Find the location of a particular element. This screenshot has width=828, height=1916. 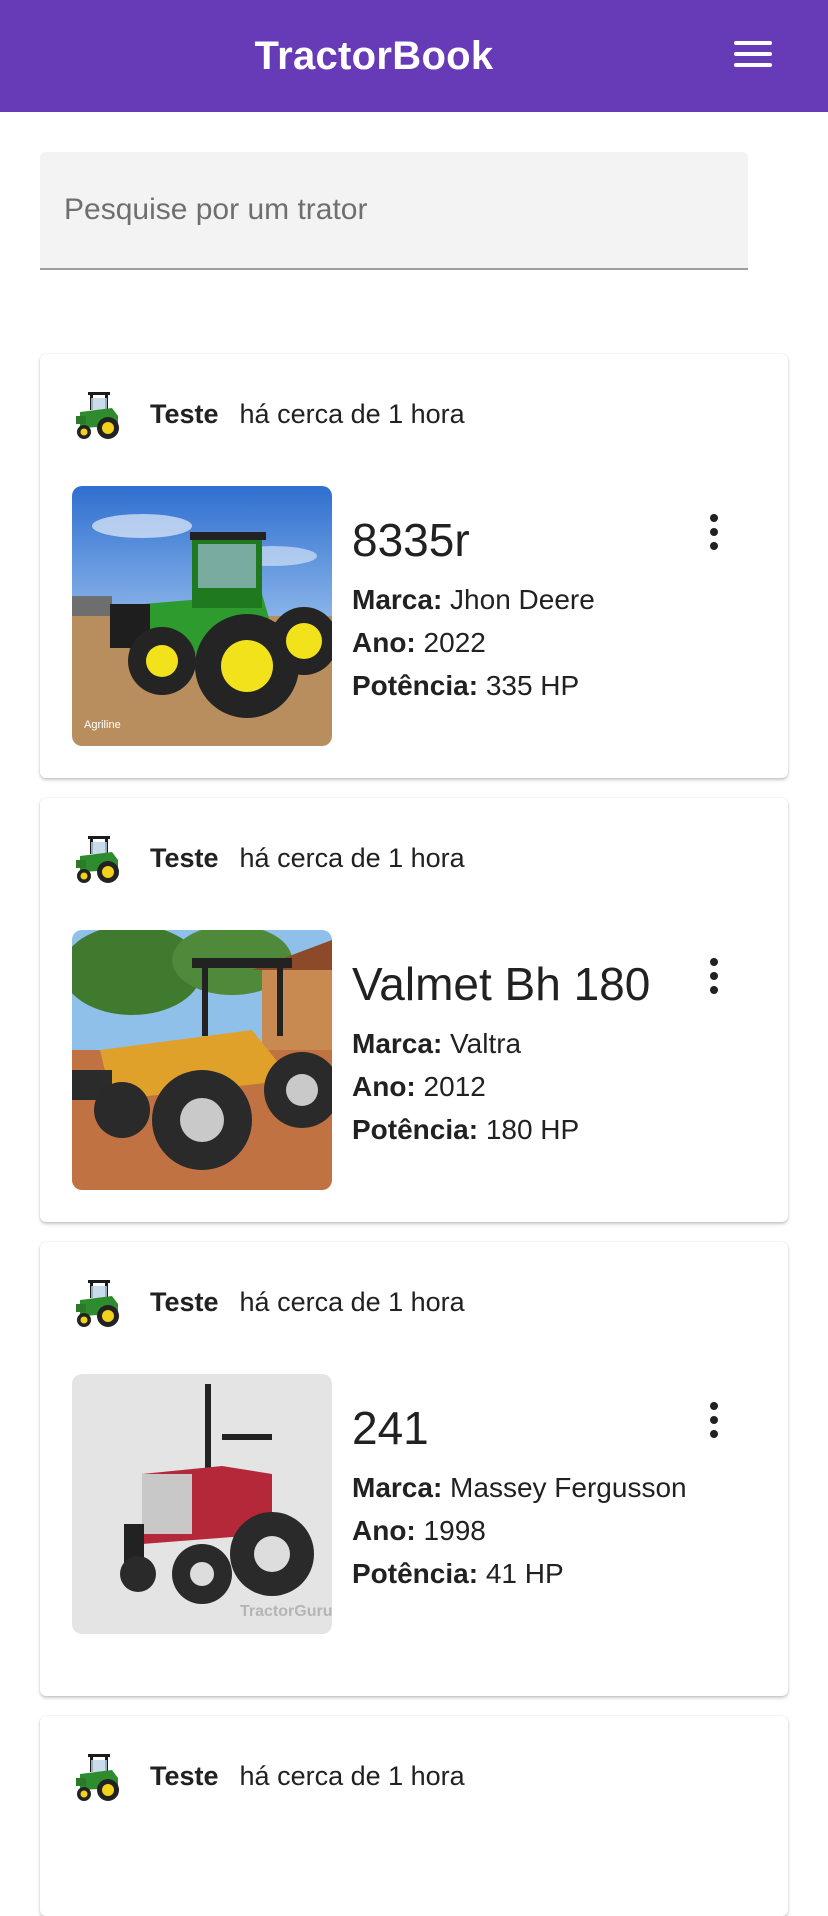

app-bar: TractorBook is located at coordinates (414, 56).